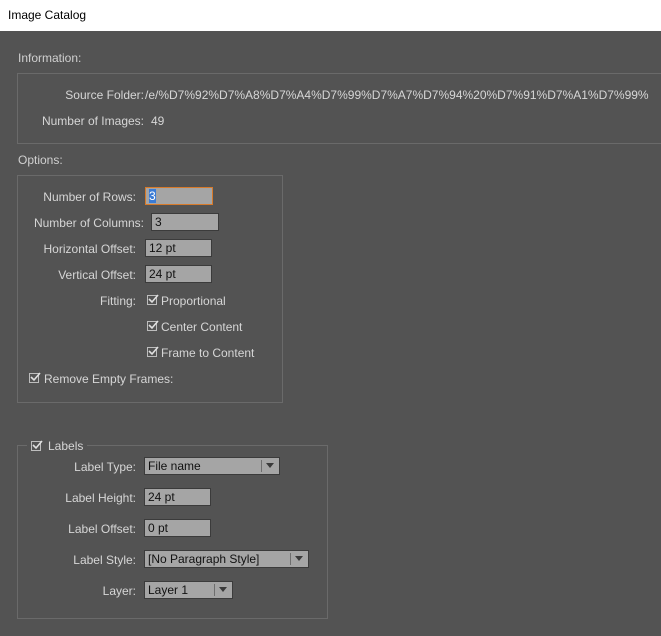 This screenshot has width=661, height=636. Describe the element at coordinates (100, 498) in the screenshot. I see `label-height-label: Label Height:` at that location.